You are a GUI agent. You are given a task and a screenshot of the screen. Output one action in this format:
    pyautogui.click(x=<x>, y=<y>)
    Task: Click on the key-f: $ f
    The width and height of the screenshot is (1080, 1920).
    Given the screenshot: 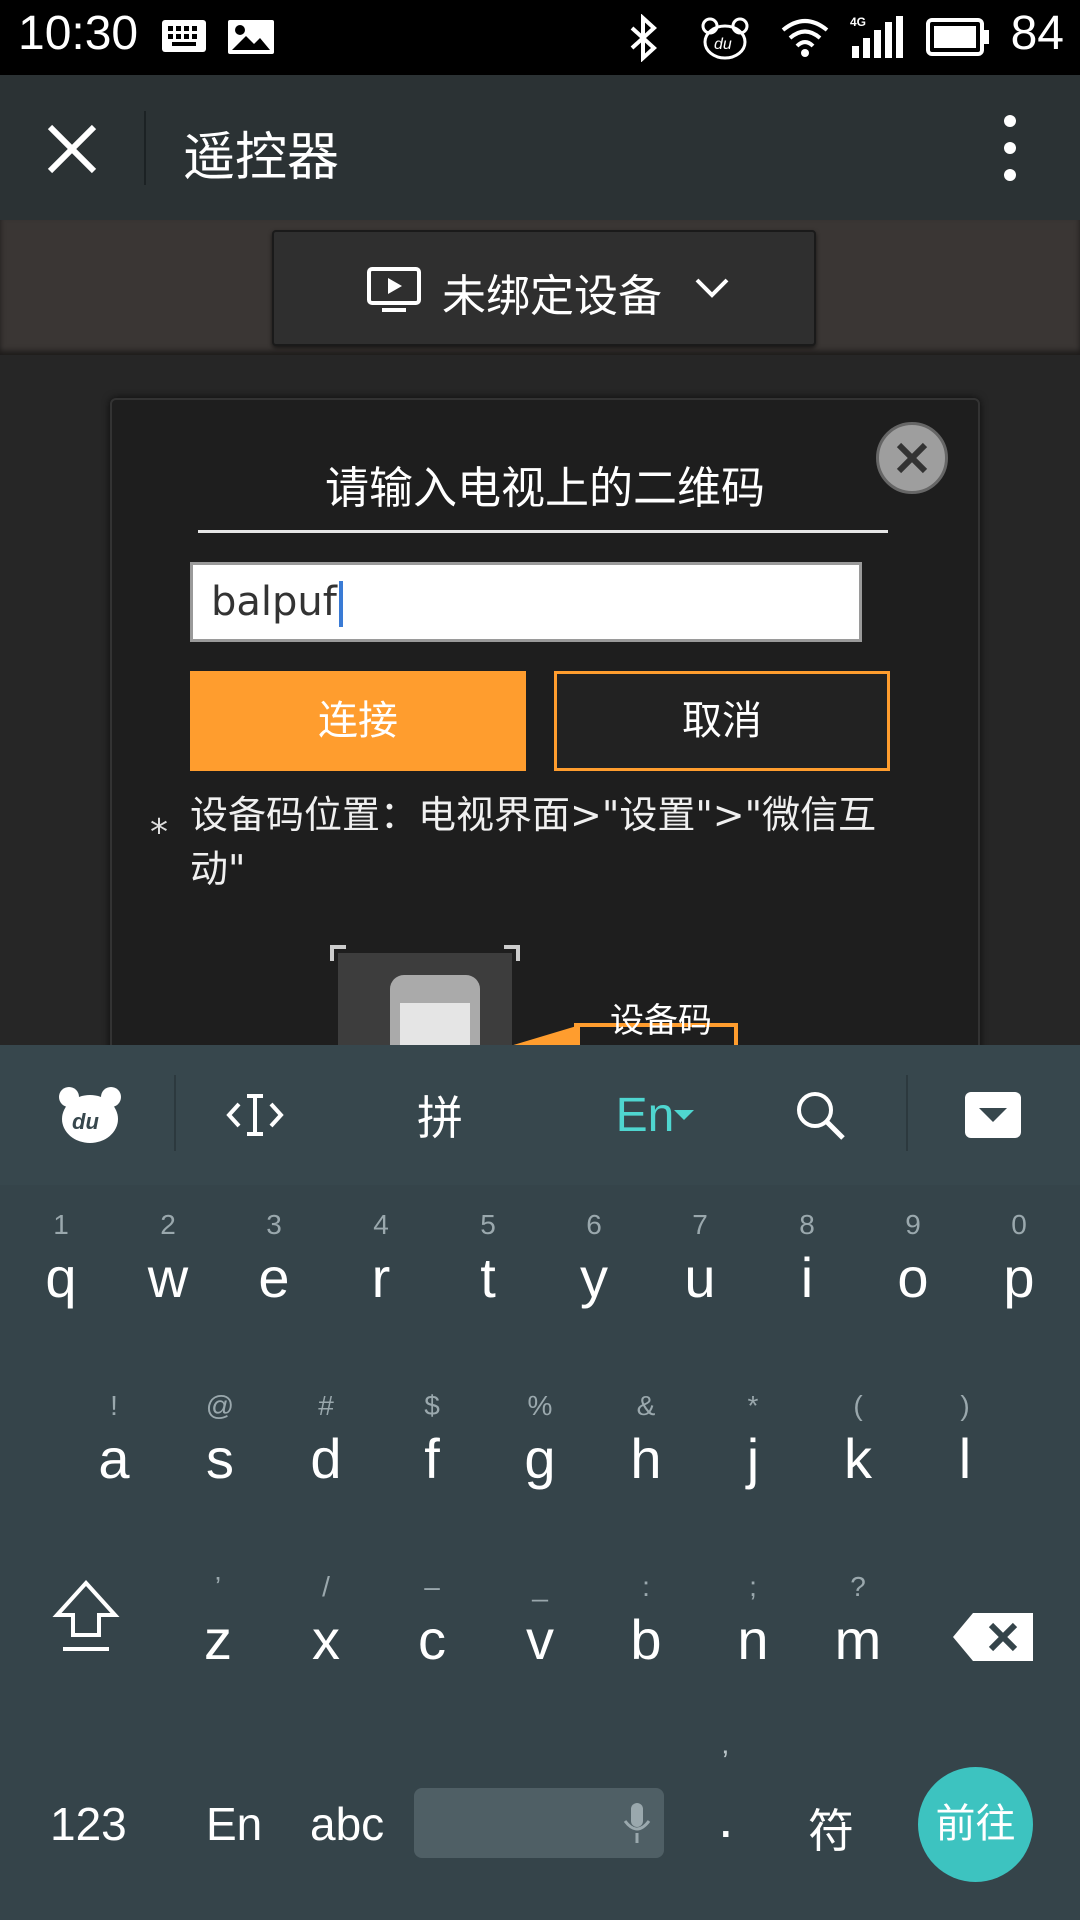 What is the action you would take?
    pyautogui.click(x=432, y=1440)
    